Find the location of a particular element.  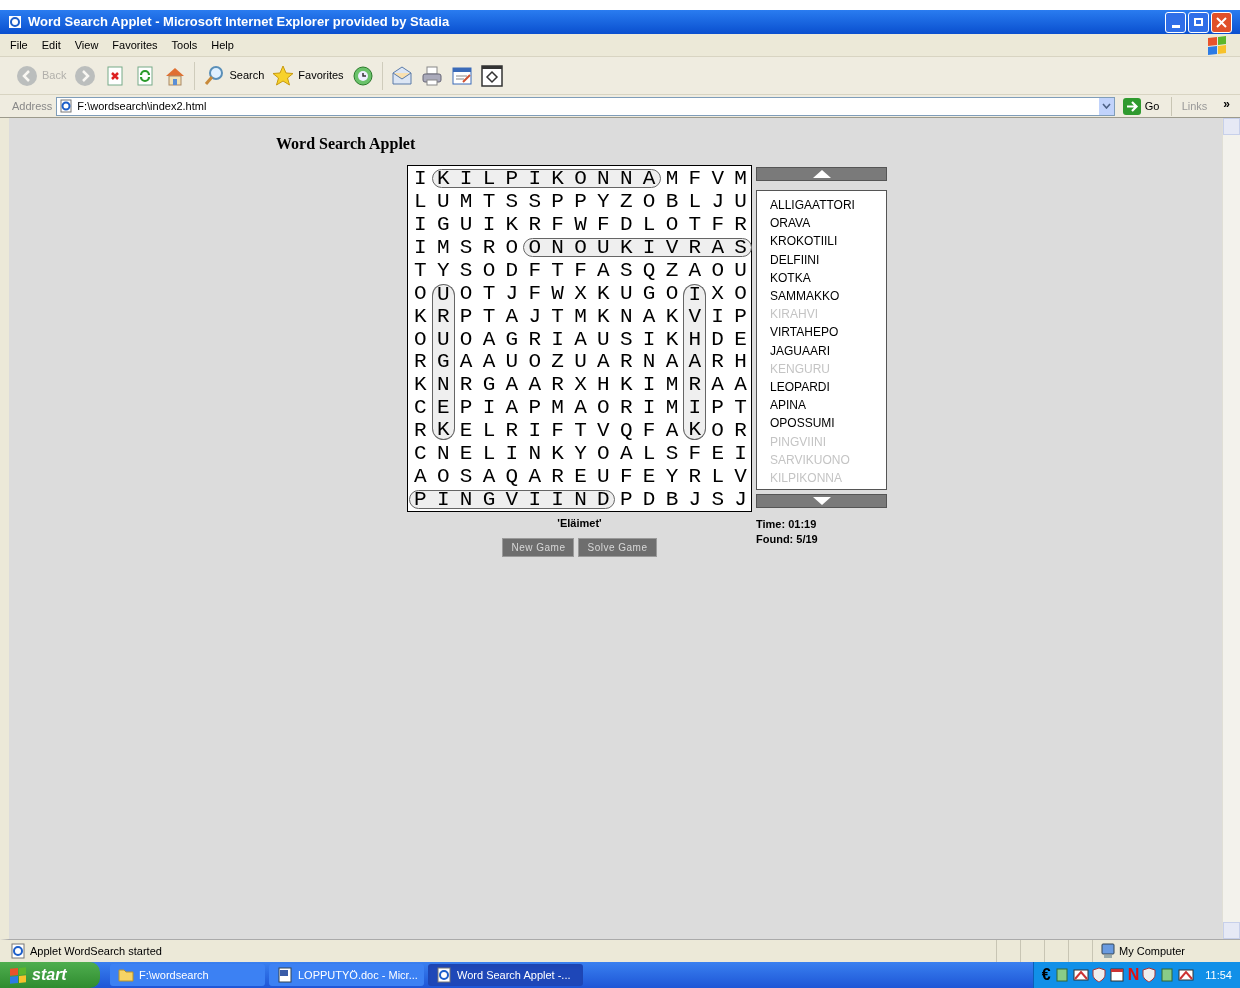

menu-item: Tools is located at coordinates (184, 45).